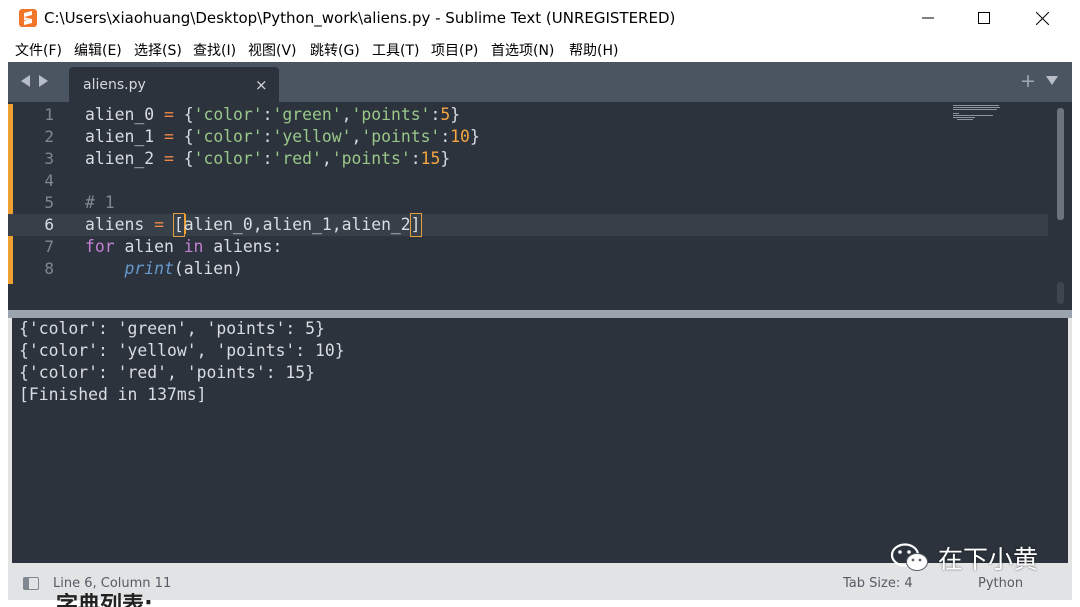 This screenshot has height=607, width=1080. I want to click on code-text: for alien in aliens:, so click(184, 246).